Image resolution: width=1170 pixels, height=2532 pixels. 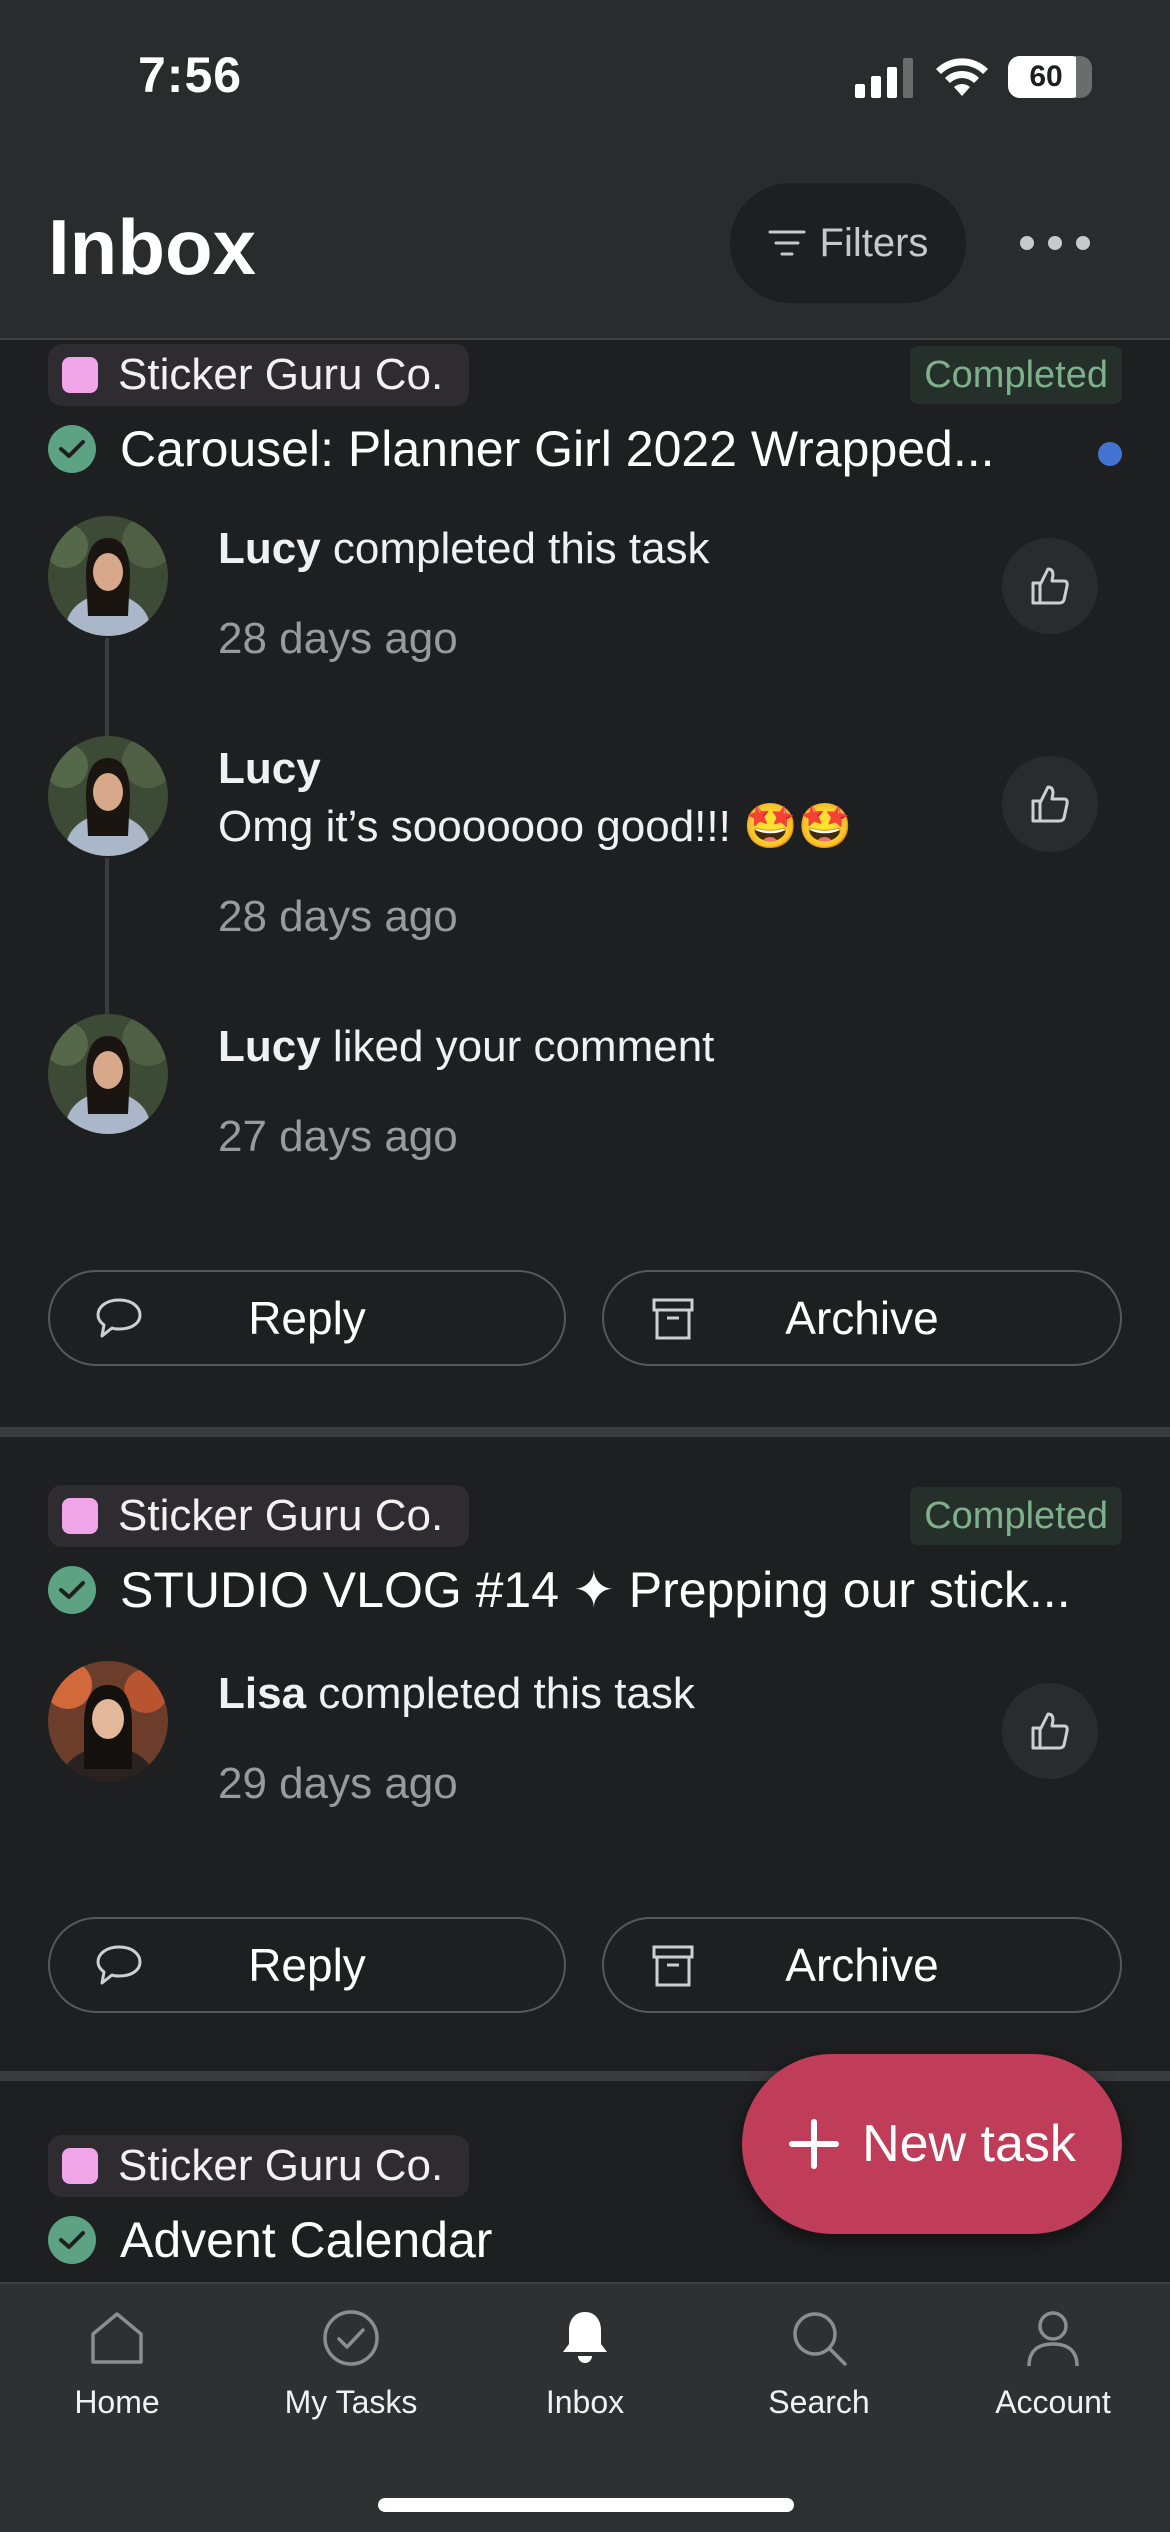 I want to click on check-circle-icon, so click(x=351, y=2338).